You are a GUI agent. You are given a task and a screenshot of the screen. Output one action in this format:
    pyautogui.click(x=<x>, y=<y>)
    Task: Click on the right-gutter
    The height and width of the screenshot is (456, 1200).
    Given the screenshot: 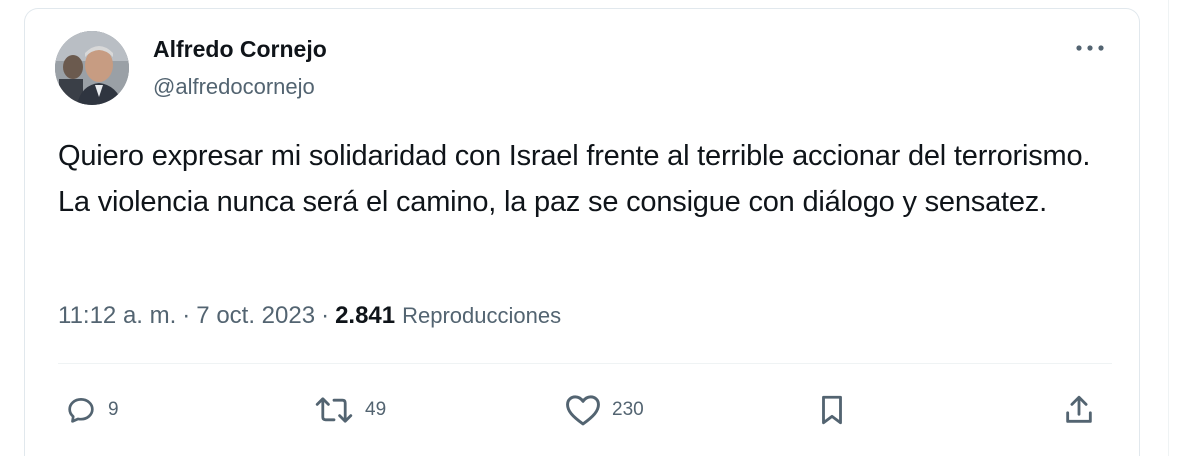 What is the action you would take?
    pyautogui.click(x=1170, y=228)
    